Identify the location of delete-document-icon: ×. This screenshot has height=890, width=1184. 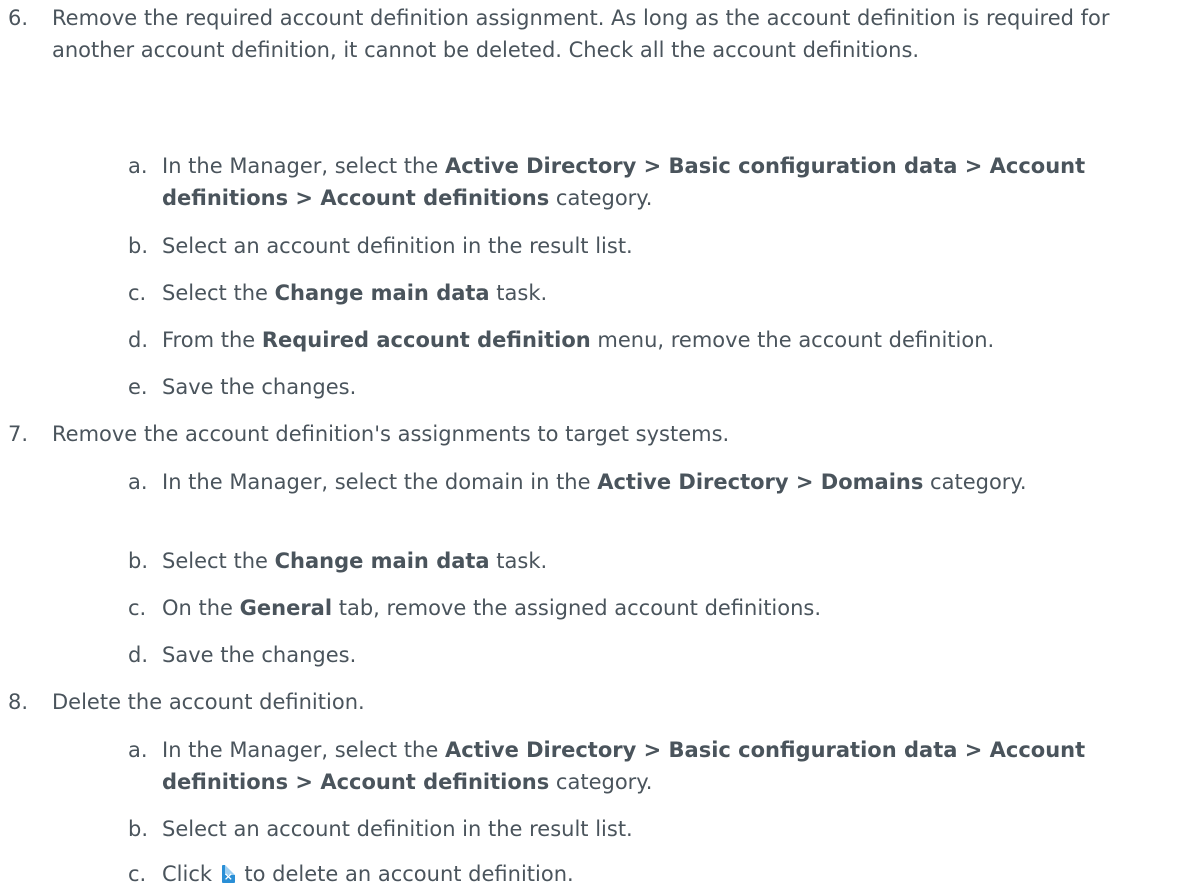
(228, 874).